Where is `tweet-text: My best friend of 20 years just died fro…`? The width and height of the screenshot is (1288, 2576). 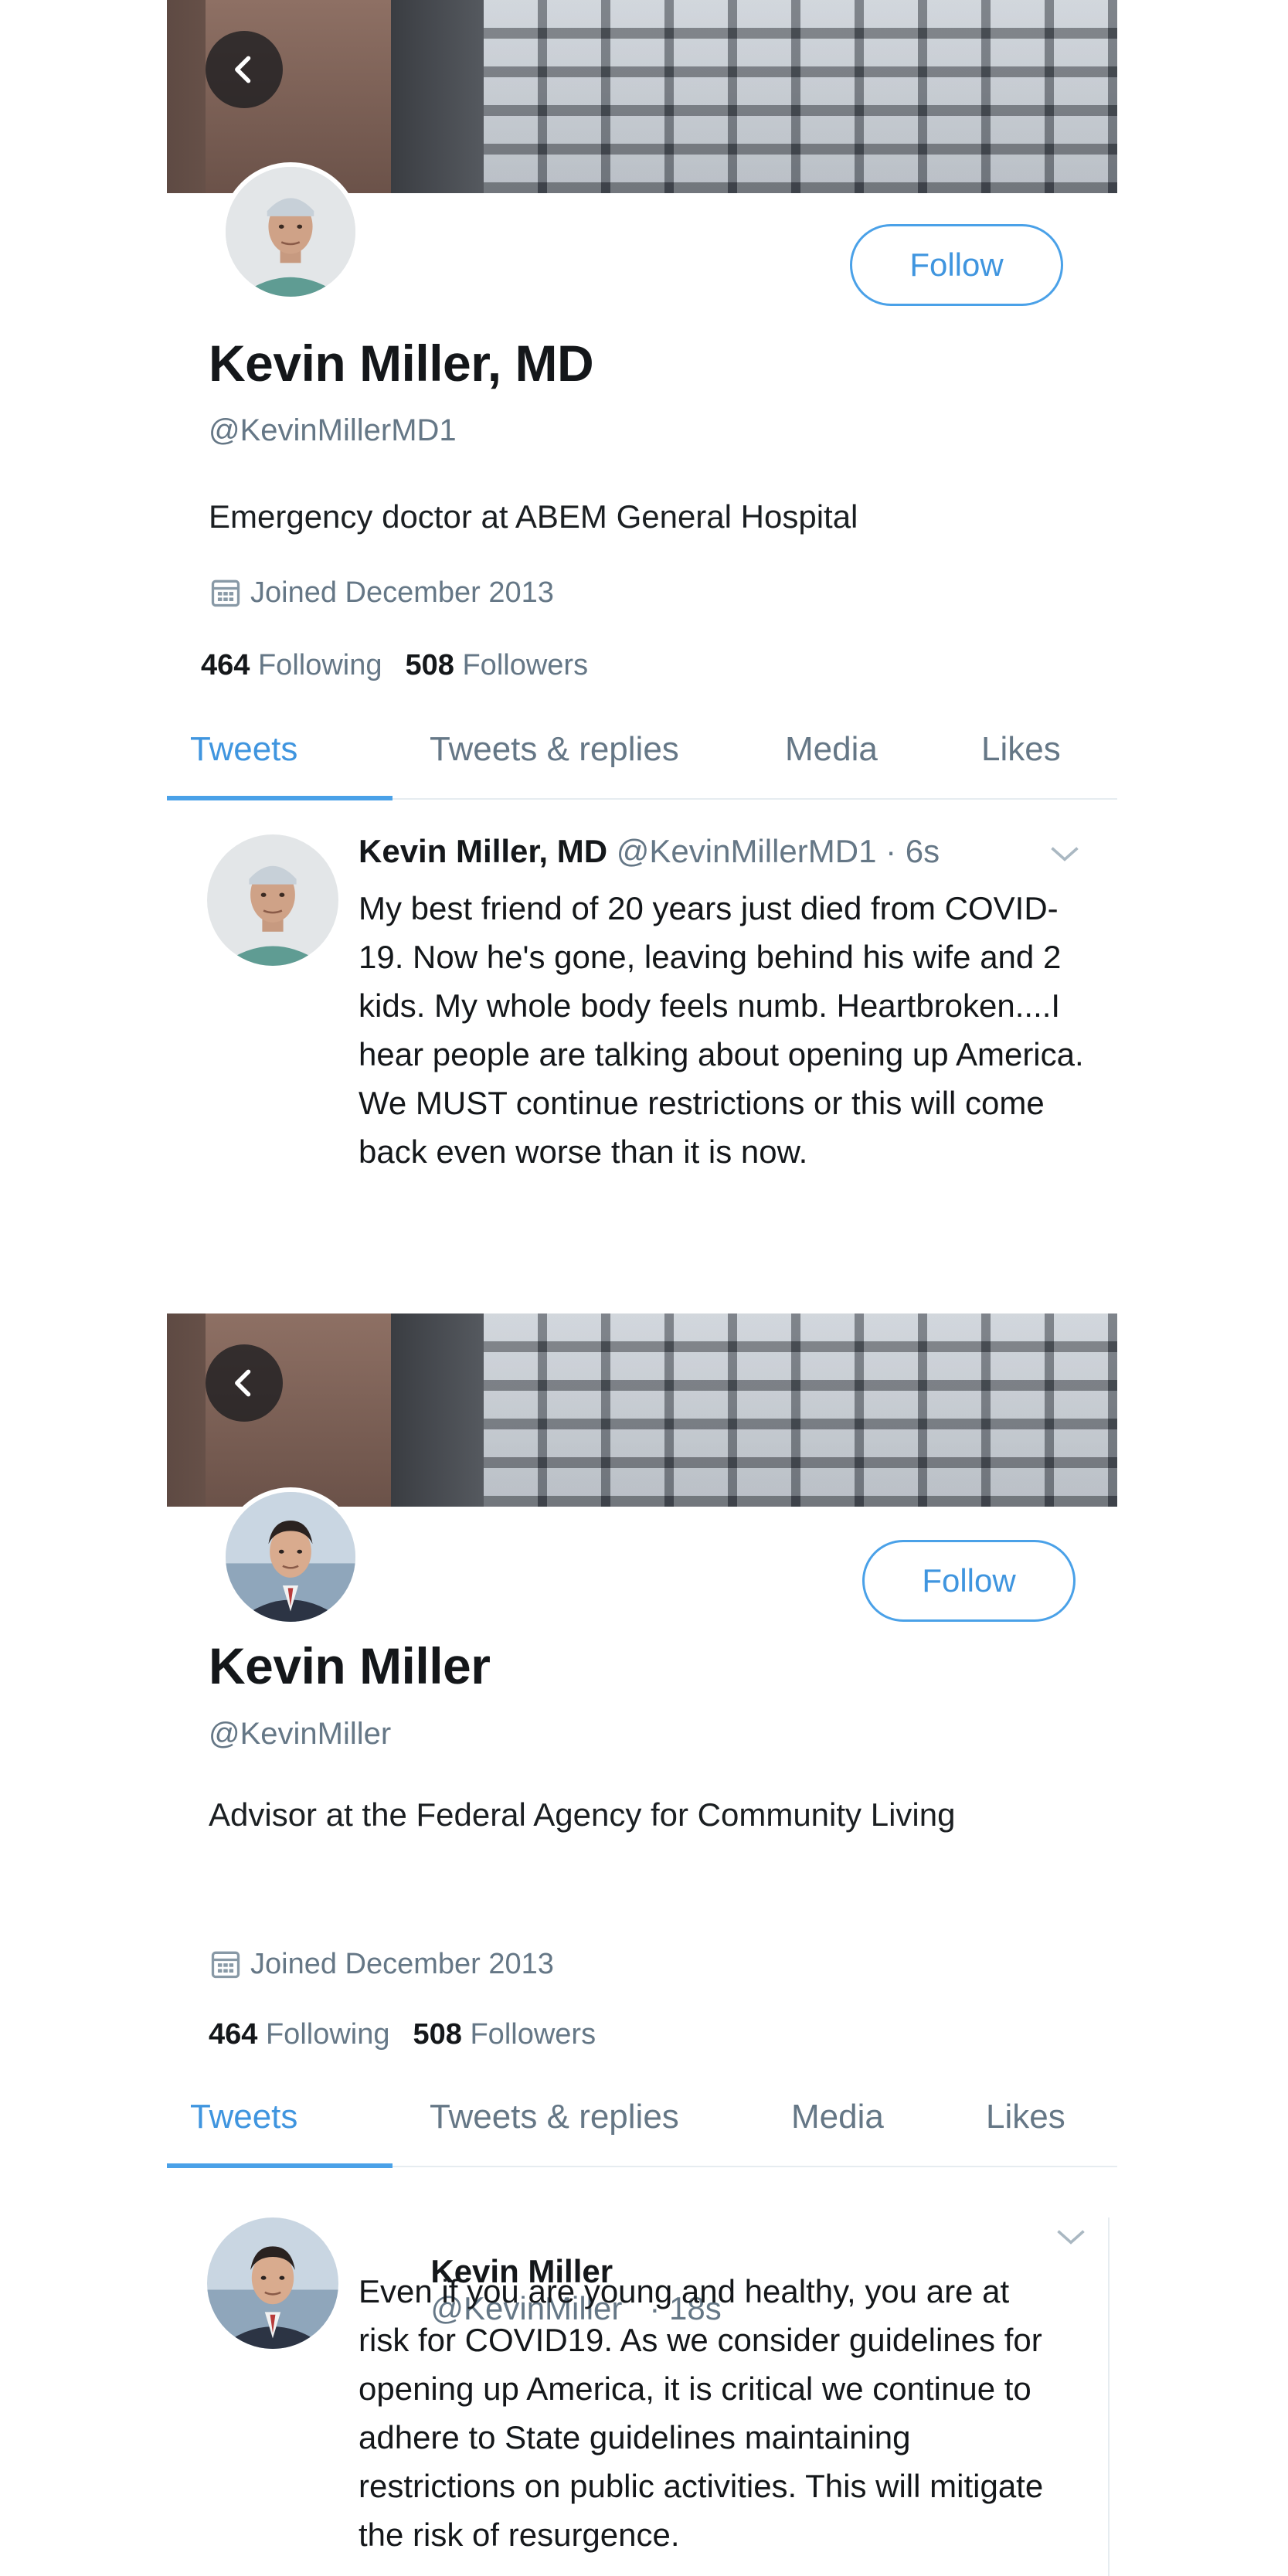
tweet-text: My best friend of 20 years just died fro… is located at coordinates (721, 1030).